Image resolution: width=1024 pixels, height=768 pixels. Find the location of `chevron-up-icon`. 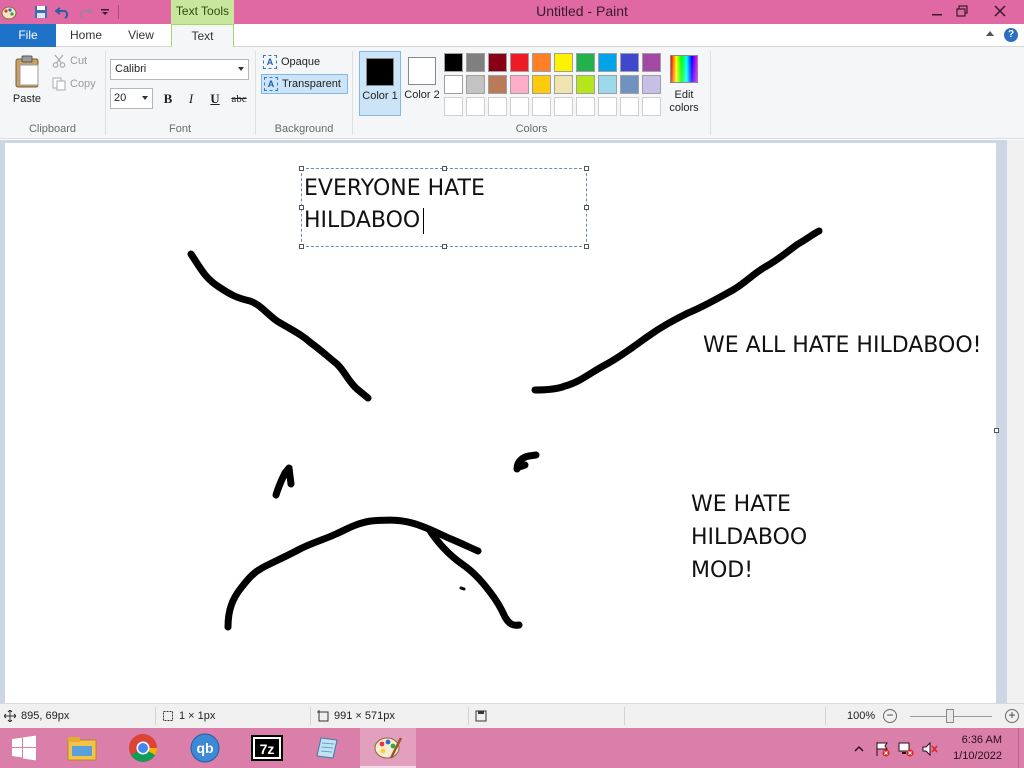

chevron-up-icon is located at coordinates (859, 748).